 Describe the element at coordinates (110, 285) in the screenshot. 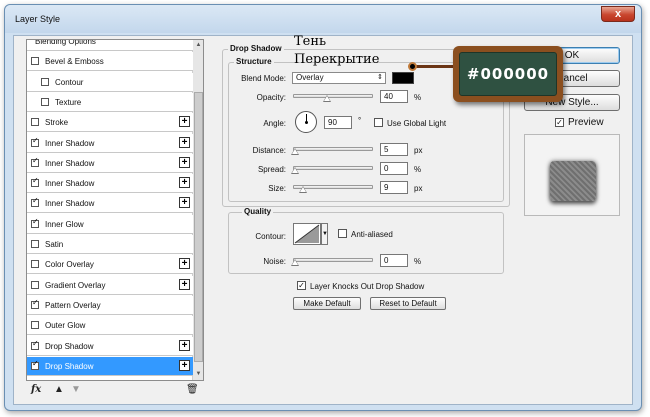

I see `style-list-item: Gradient Overlay +` at that location.